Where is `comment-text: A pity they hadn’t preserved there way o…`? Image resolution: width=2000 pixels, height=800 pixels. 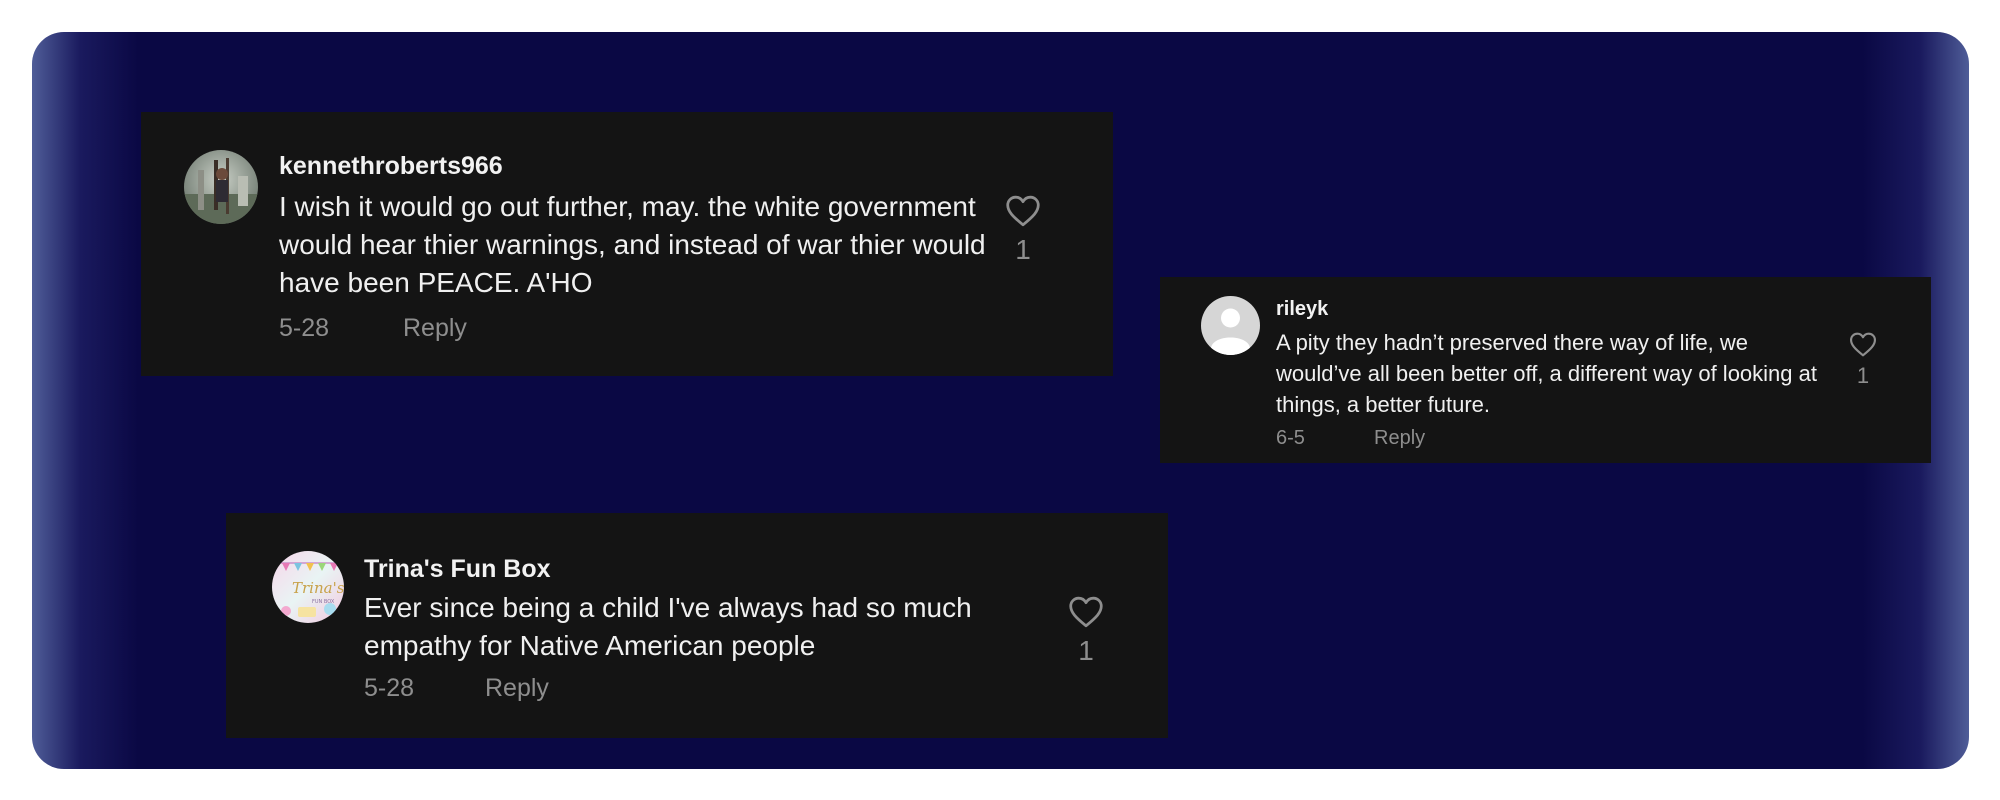
comment-text: A pity they hadn’t preserved there way o… is located at coordinates (1546, 373).